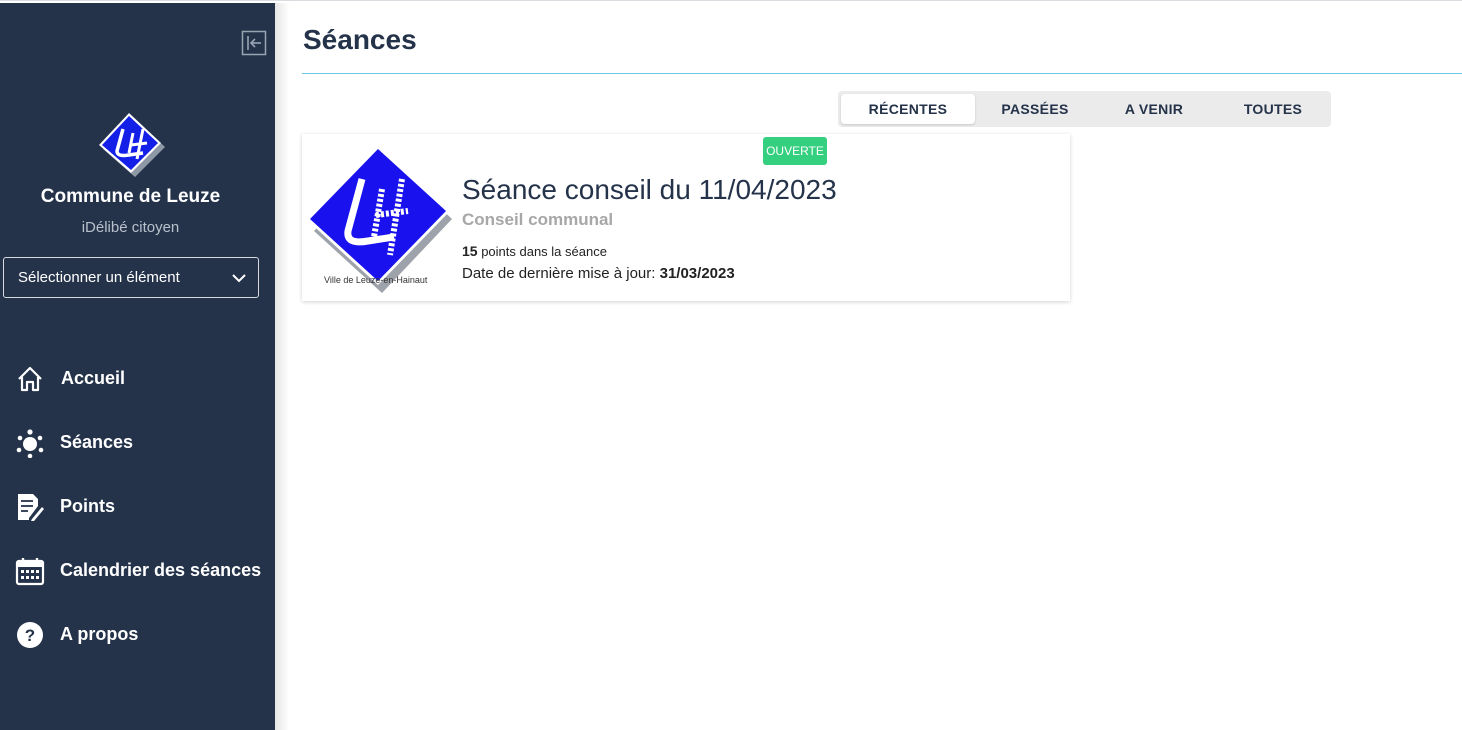  What do you see at coordinates (697, 273) in the screenshot?
I see `update-date: 31/03/2023` at bounding box center [697, 273].